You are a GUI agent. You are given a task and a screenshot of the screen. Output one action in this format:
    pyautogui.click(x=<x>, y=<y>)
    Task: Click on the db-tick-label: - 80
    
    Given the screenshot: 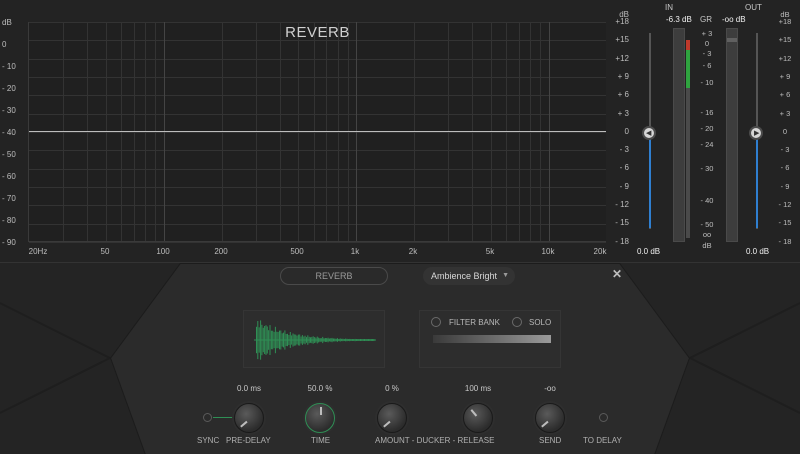 What is the action you would take?
    pyautogui.click(x=9, y=220)
    